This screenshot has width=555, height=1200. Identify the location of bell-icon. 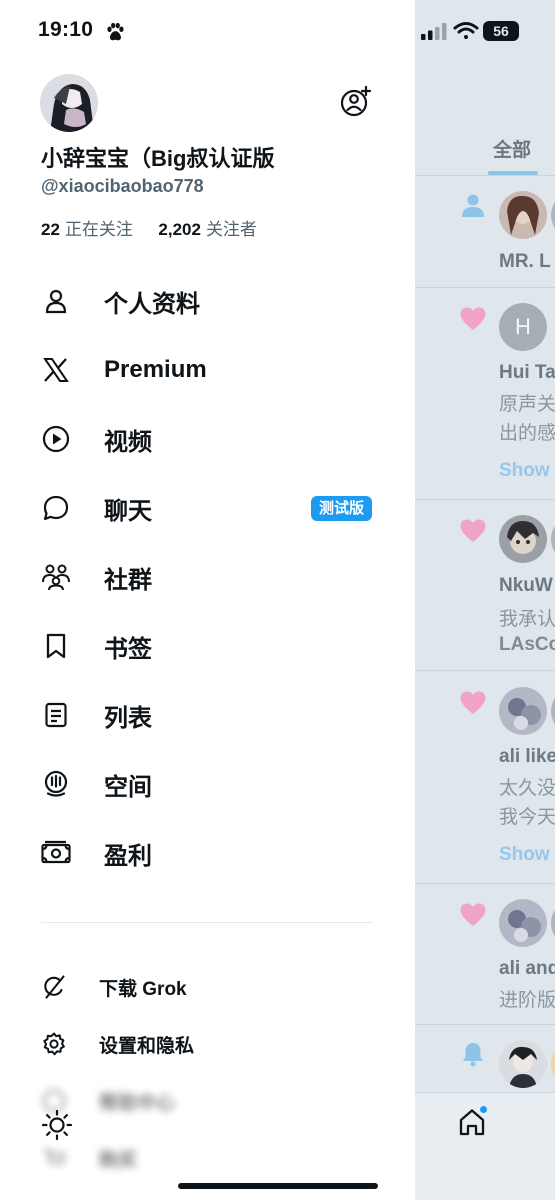
(473, 1055).